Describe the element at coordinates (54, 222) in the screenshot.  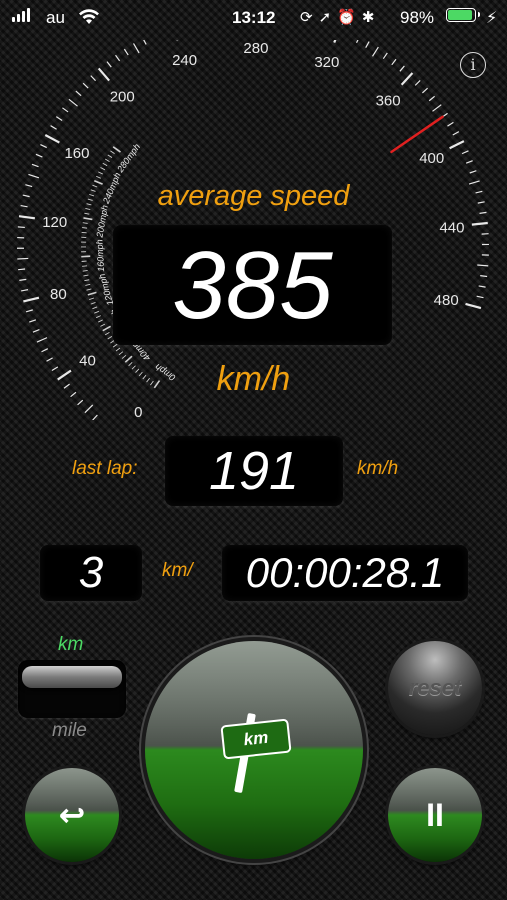
I see `gauge-km-label: 120` at that location.